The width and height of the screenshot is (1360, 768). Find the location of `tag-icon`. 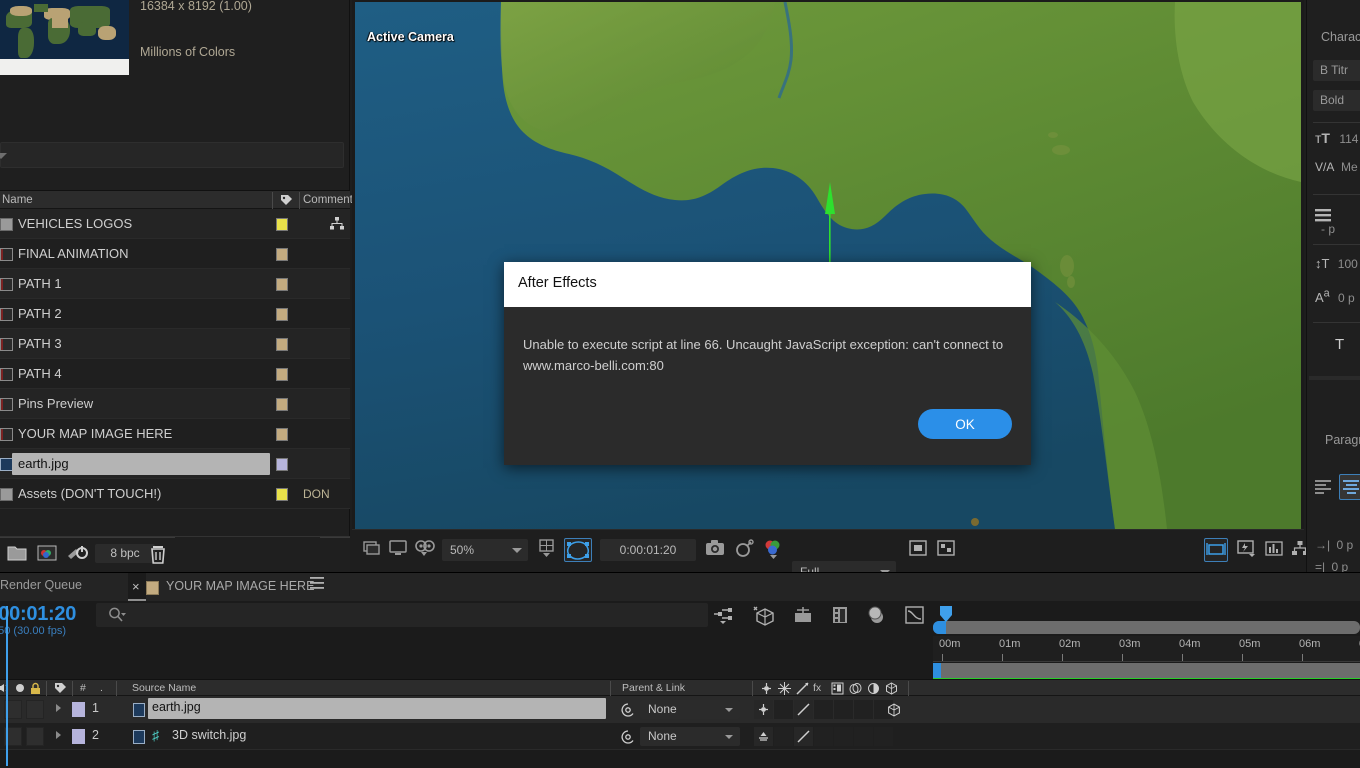

tag-icon is located at coordinates (60, 688).